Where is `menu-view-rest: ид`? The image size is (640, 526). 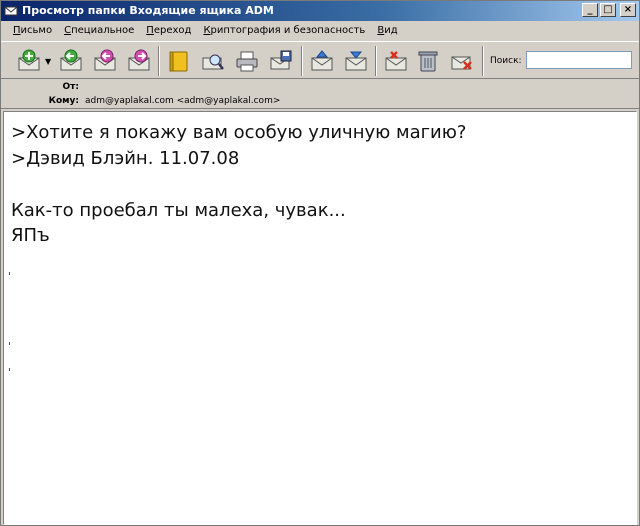
menu-view-rest: ид is located at coordinates (391, 30).